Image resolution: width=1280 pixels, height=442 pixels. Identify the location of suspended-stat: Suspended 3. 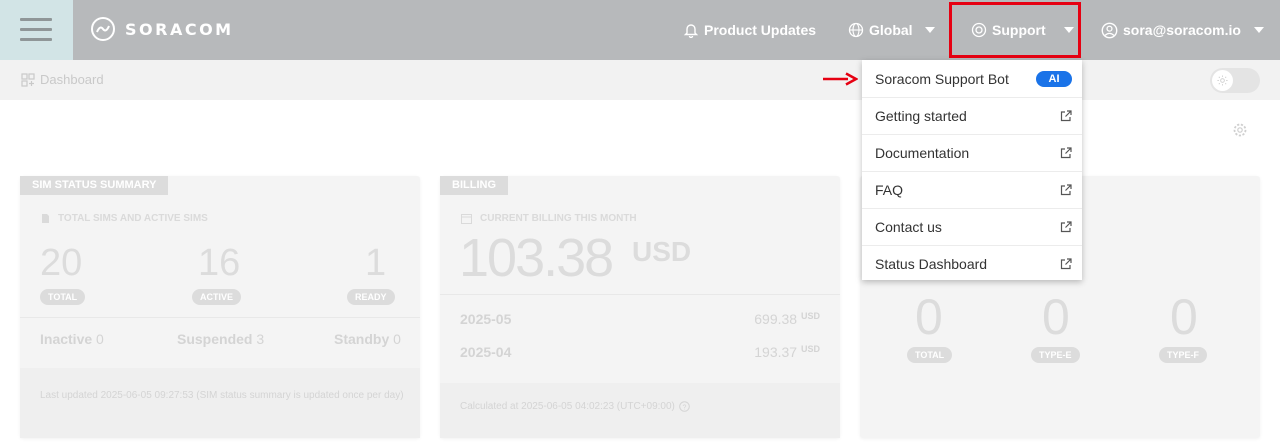
(220, 339).